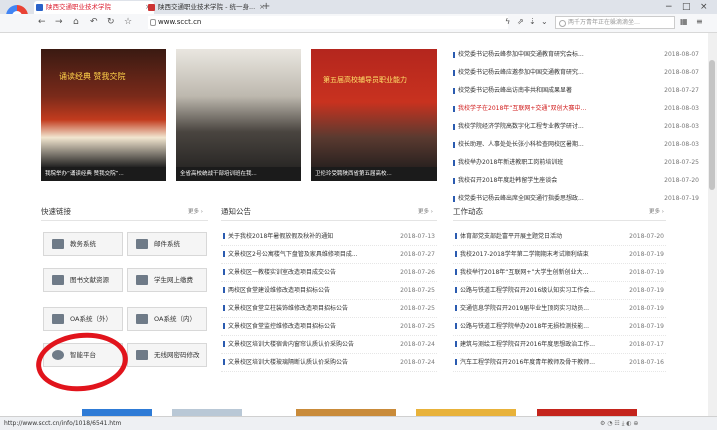 This screenshot has height=430, width=717. Describe the element at coordinates (142, 280) in the screenshot. I see `monitor-icon` at that location.